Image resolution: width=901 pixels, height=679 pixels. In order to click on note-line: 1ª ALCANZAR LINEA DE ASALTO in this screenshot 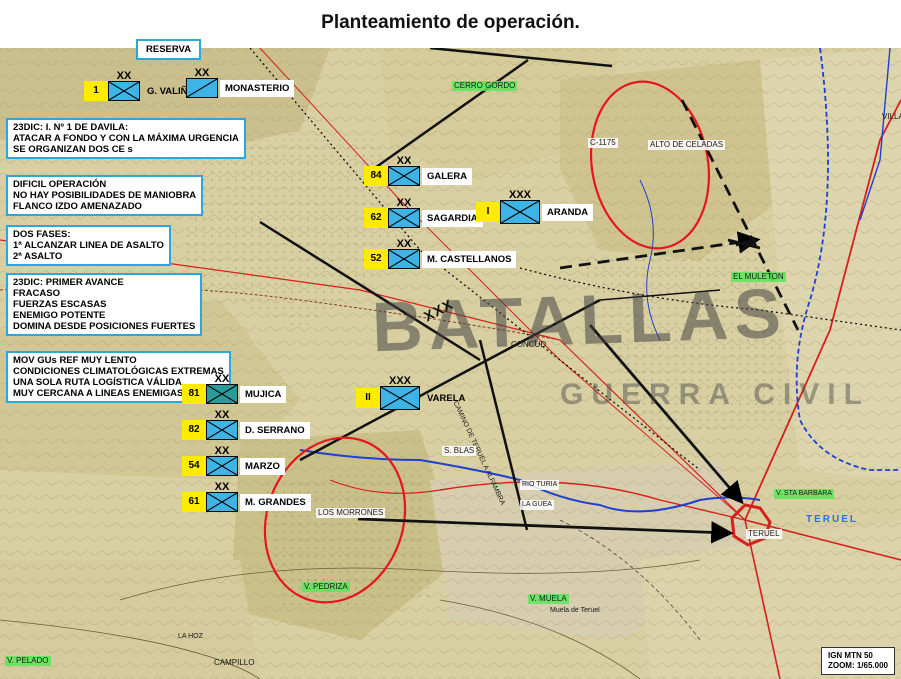, I will do `click(88, 245)`.